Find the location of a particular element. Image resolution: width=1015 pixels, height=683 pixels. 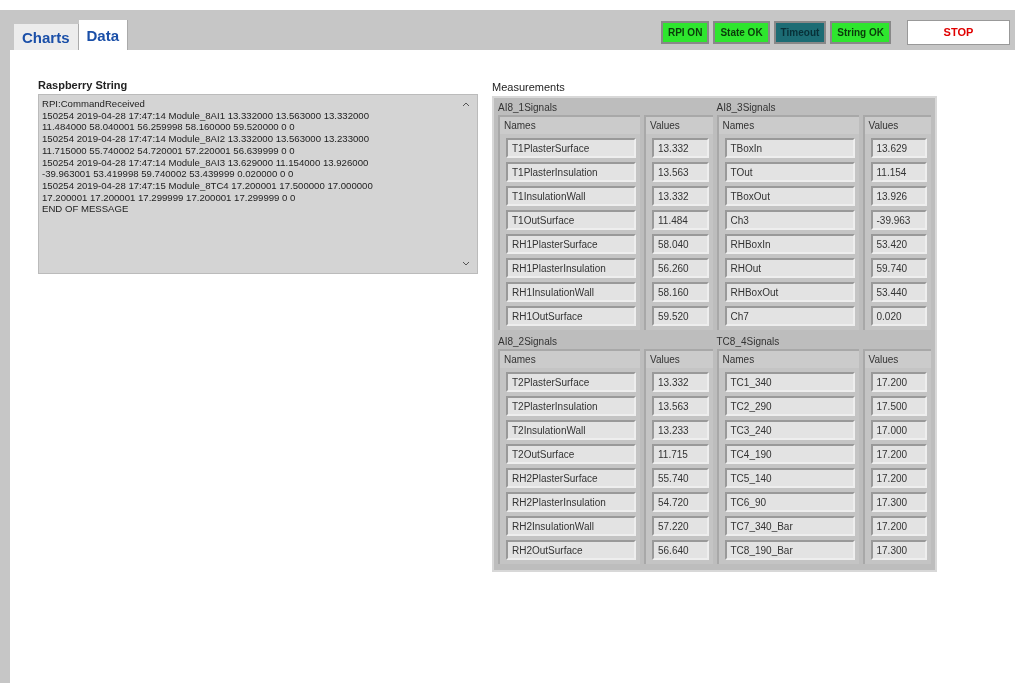

signal-value: 55.740 is located at coordinates (680, 478).